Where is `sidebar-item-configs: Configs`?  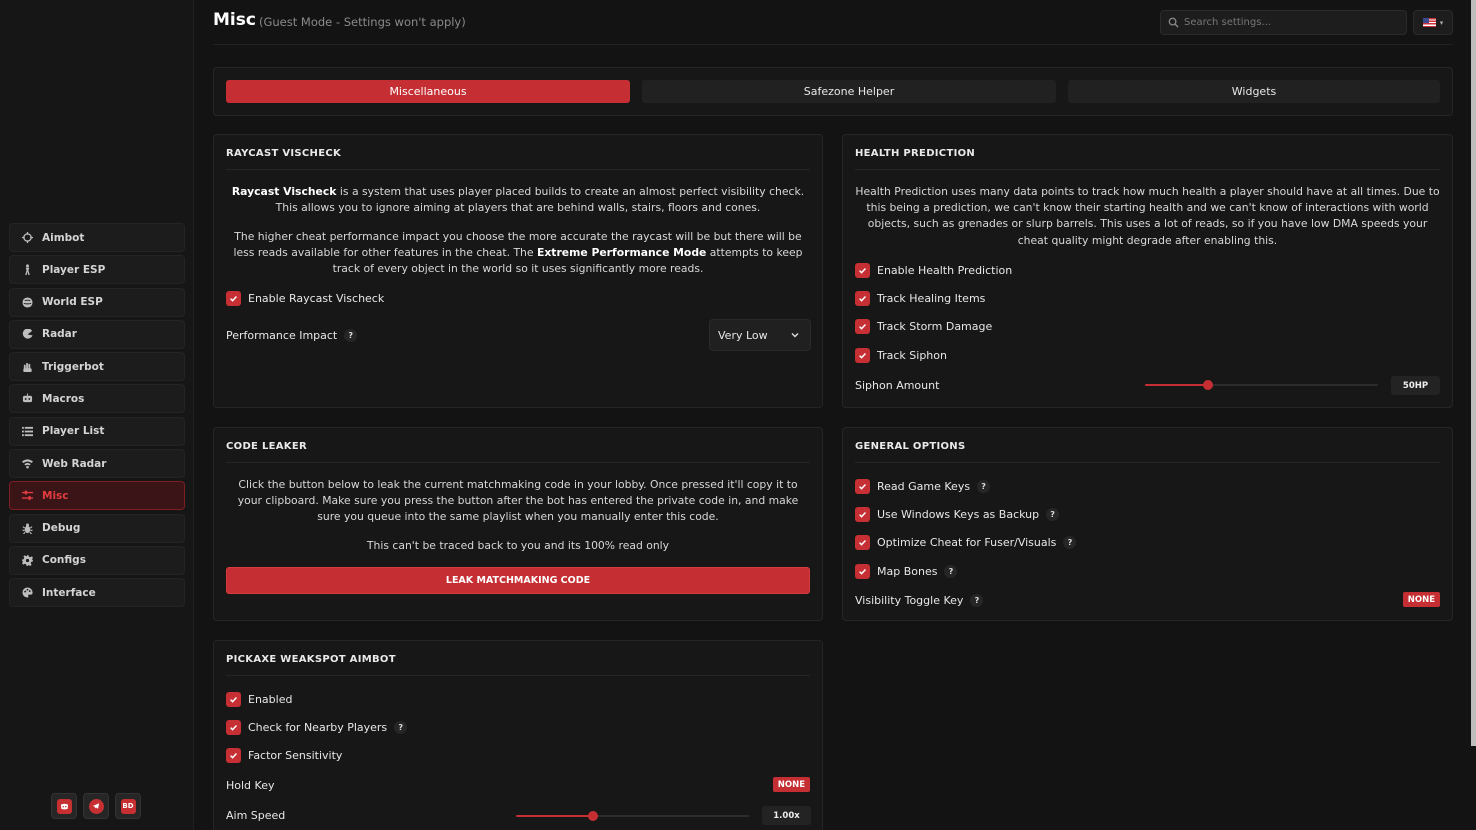 sidebar-item-configs: Configs is located at coordinates (97, 560).